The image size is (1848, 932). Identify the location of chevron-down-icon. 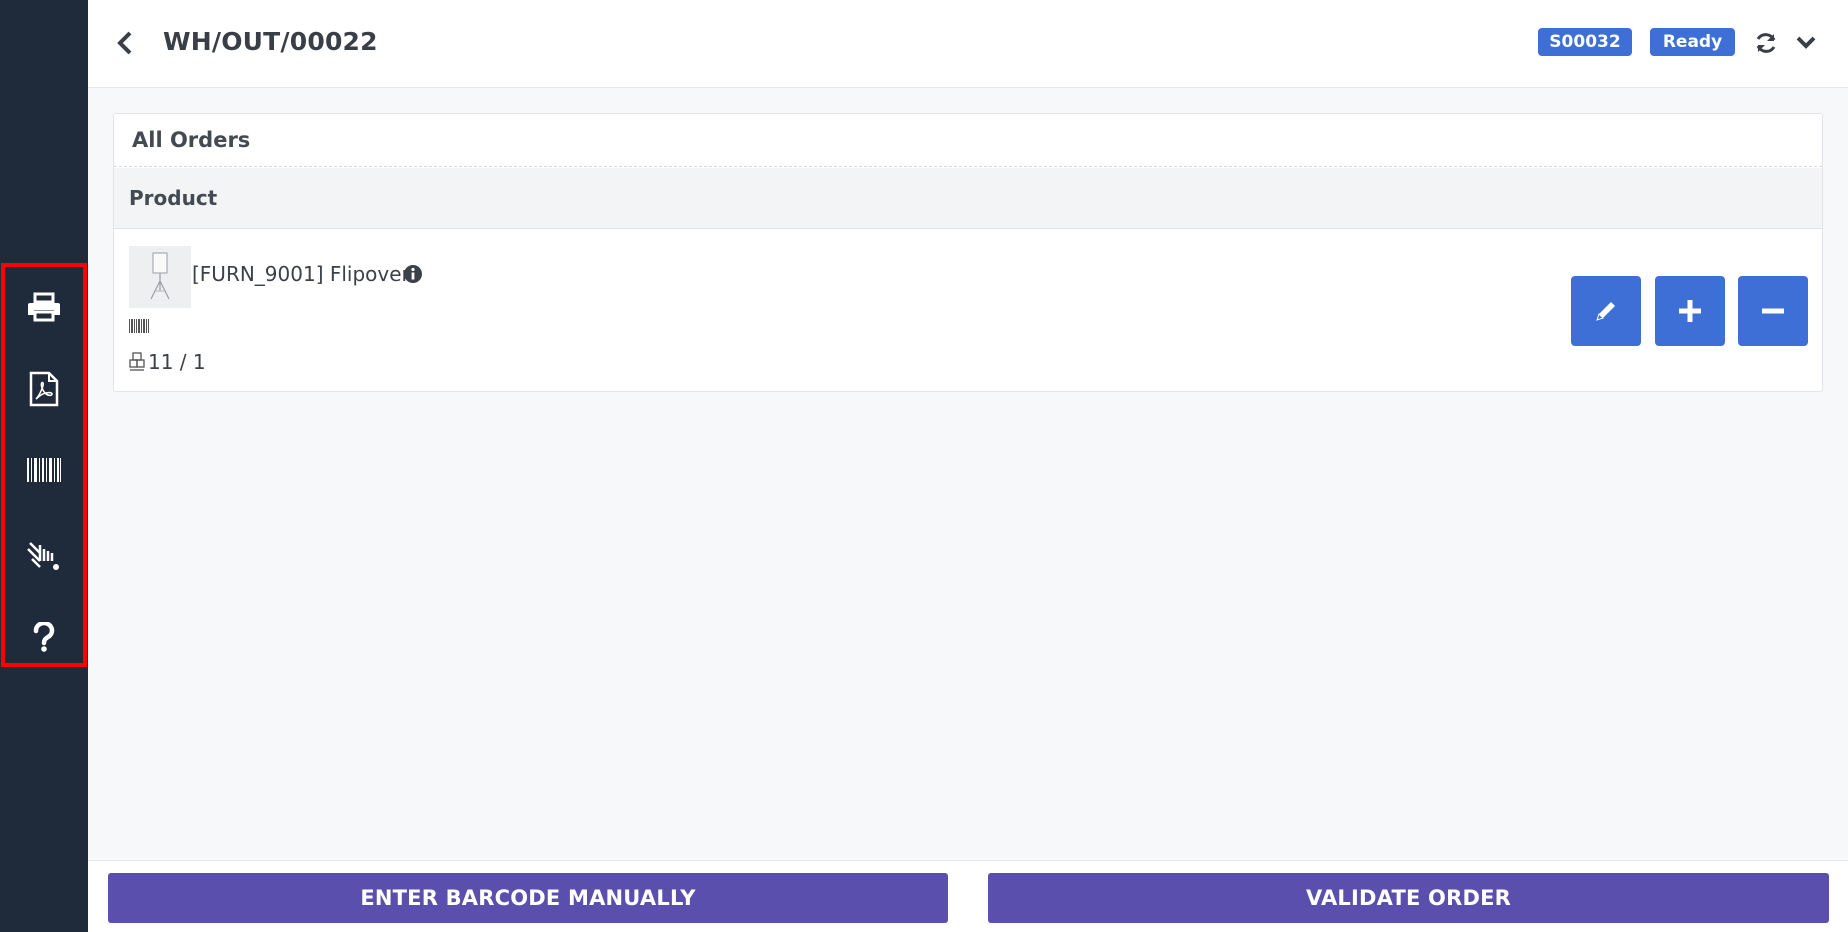
(1806, 42).